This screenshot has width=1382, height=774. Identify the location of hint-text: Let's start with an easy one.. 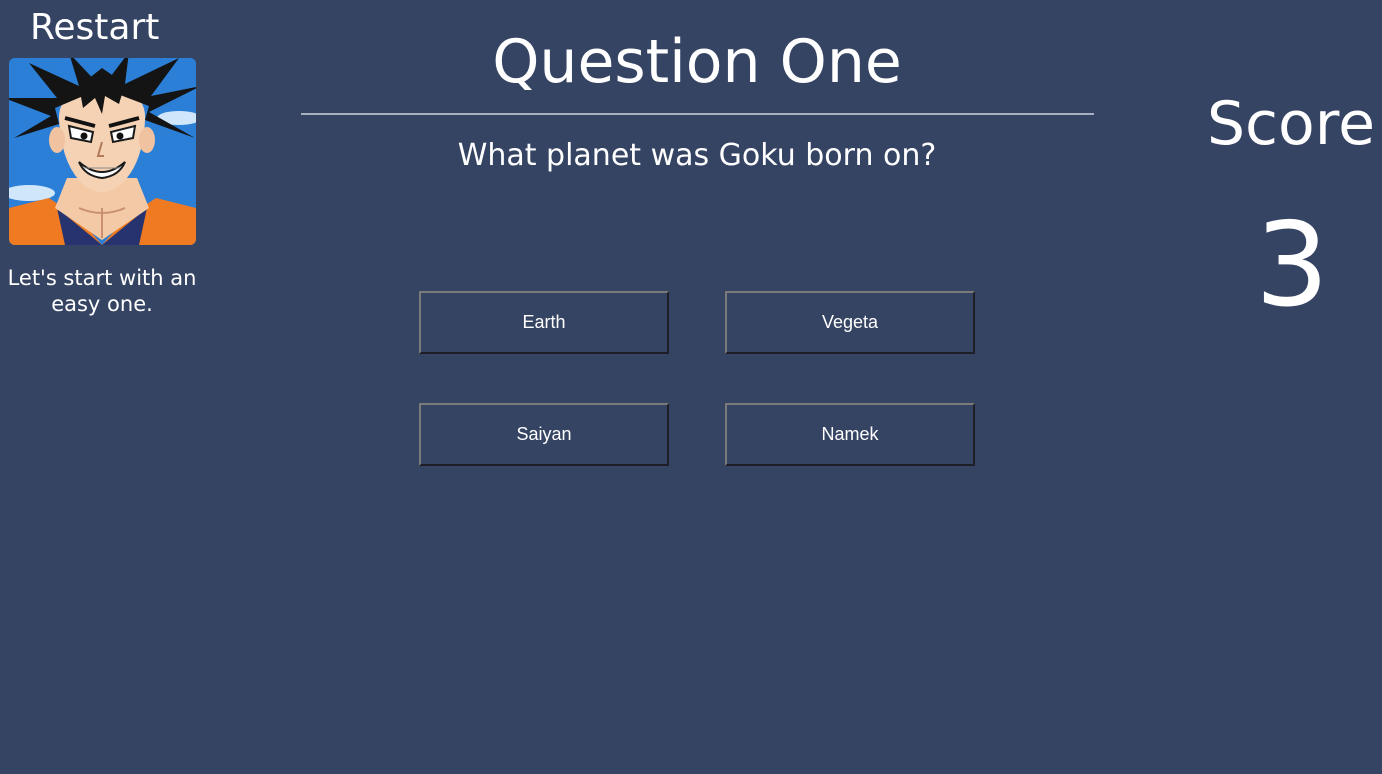
(102, 291).